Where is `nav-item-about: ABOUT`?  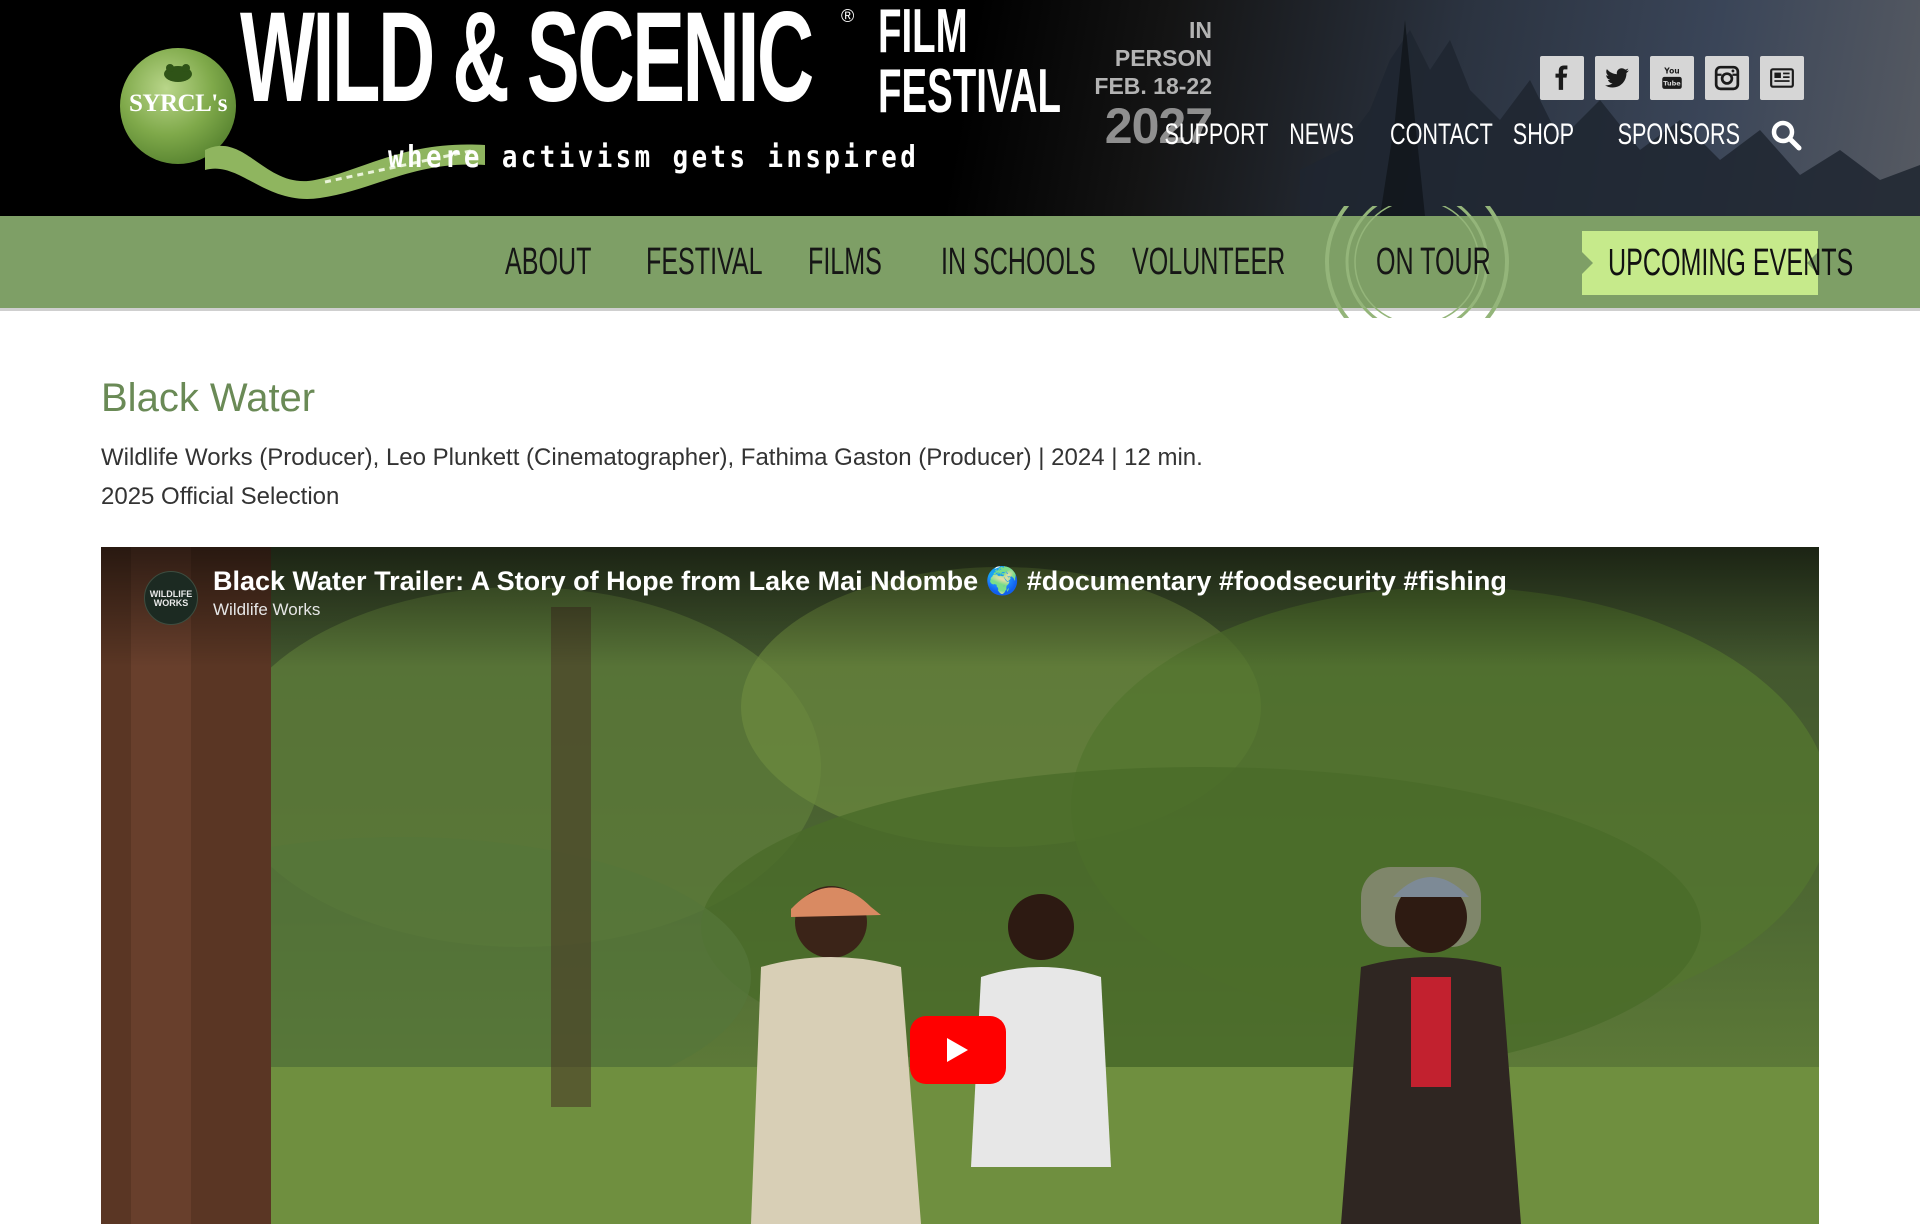
nav-item-about: ABOUT is located at coordinates (548, 262).